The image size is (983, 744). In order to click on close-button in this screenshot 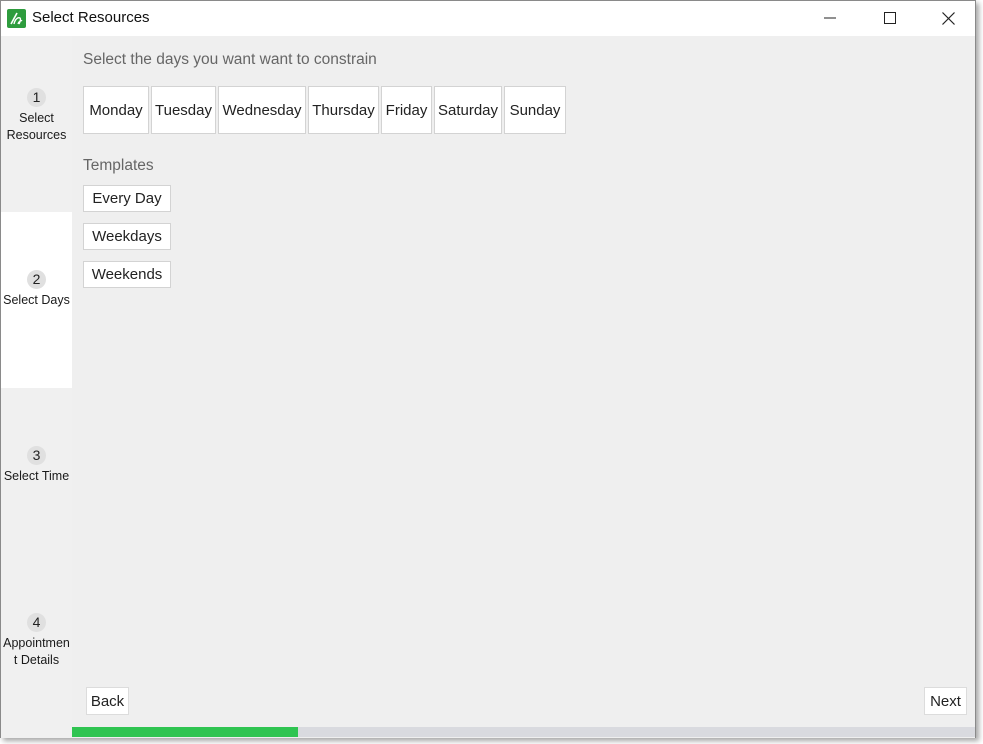, I will do `click(948, 18)`.